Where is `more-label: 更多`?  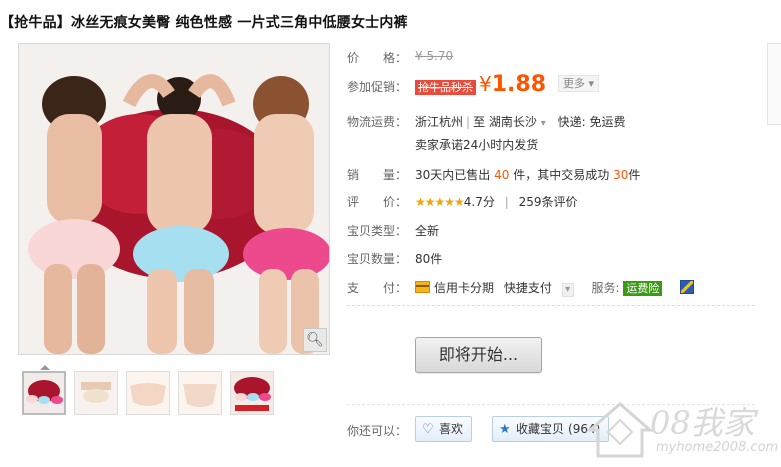
more-label: 更多 is located at coordinates (574, 83).